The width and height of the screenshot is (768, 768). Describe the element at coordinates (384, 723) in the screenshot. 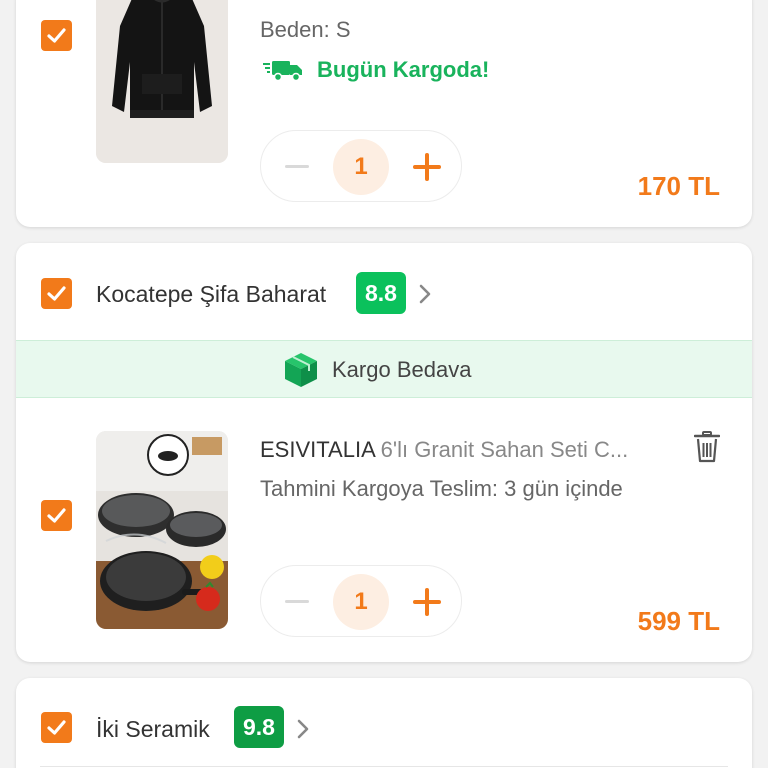

I see `seller-card-iki-seramik: İki Seramik 9.8` at that location.